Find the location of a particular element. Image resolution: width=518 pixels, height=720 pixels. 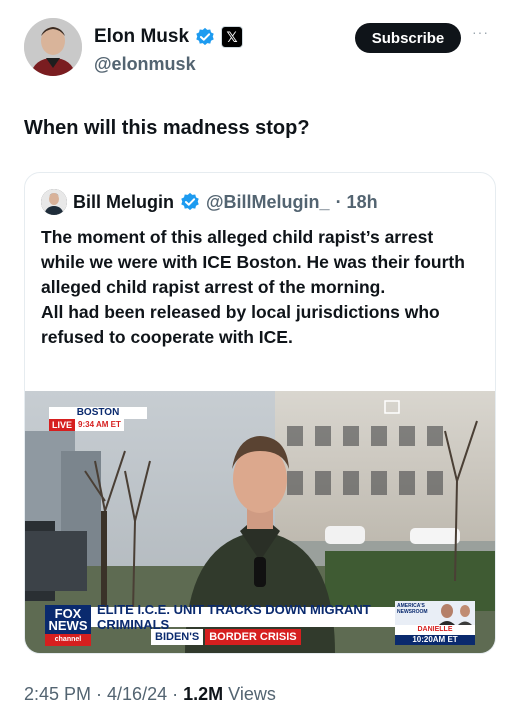

live-time: 9:34 AM ET is located at coordinates (99, 425).